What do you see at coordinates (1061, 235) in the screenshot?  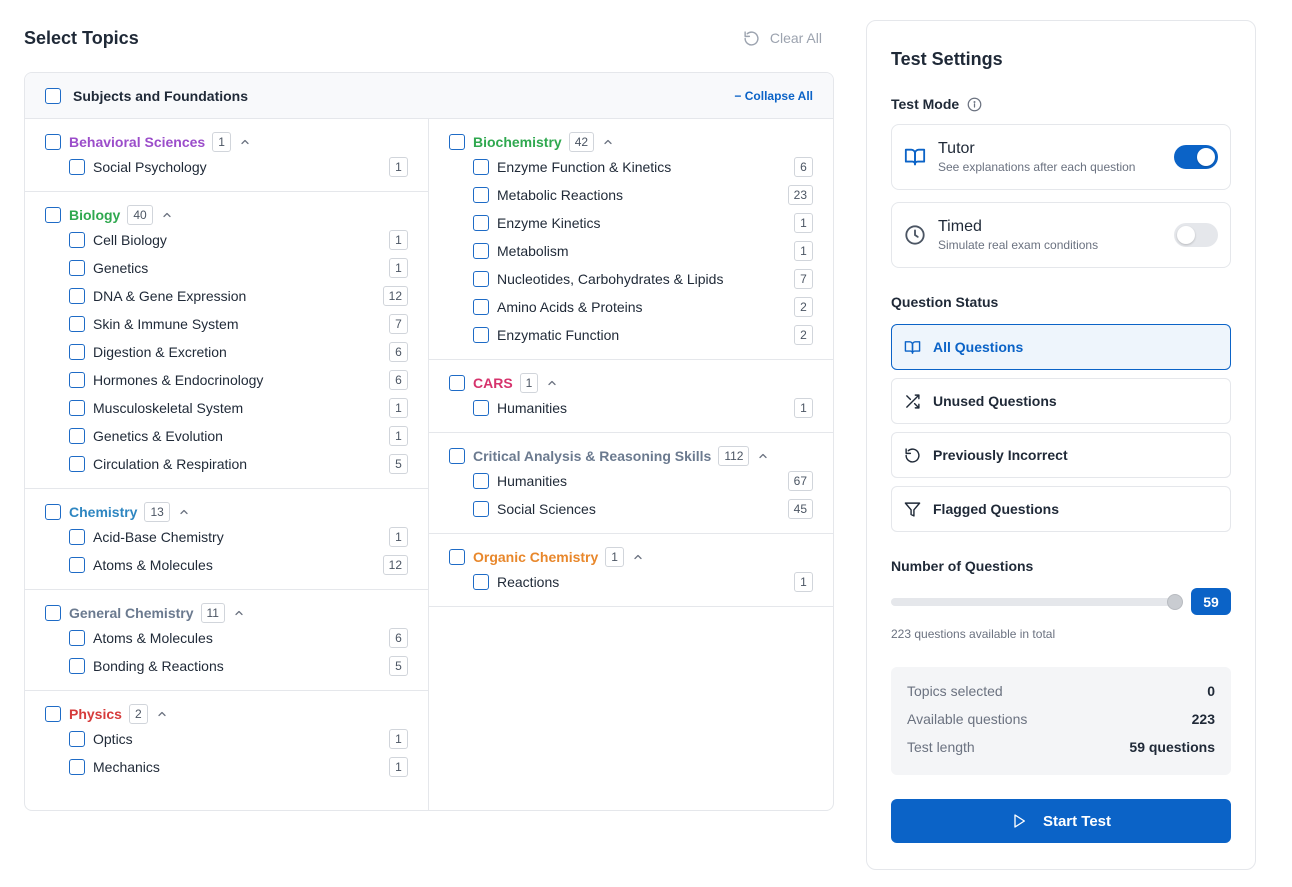 I see `timed-mode-card: Timed Simulate real exam conditions` at bounding box center [1061, 235].